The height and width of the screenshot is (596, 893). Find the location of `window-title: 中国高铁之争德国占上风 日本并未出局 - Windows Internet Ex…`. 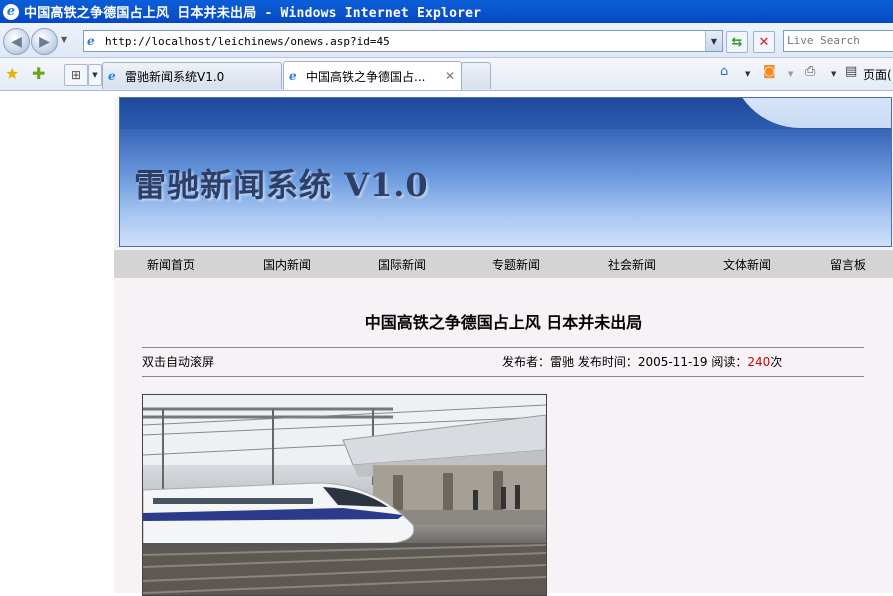

window-title: 中国高铁之争德国占上风 日本并未出局 - Windows Internet Ex… is located at coordinates (253, 13).